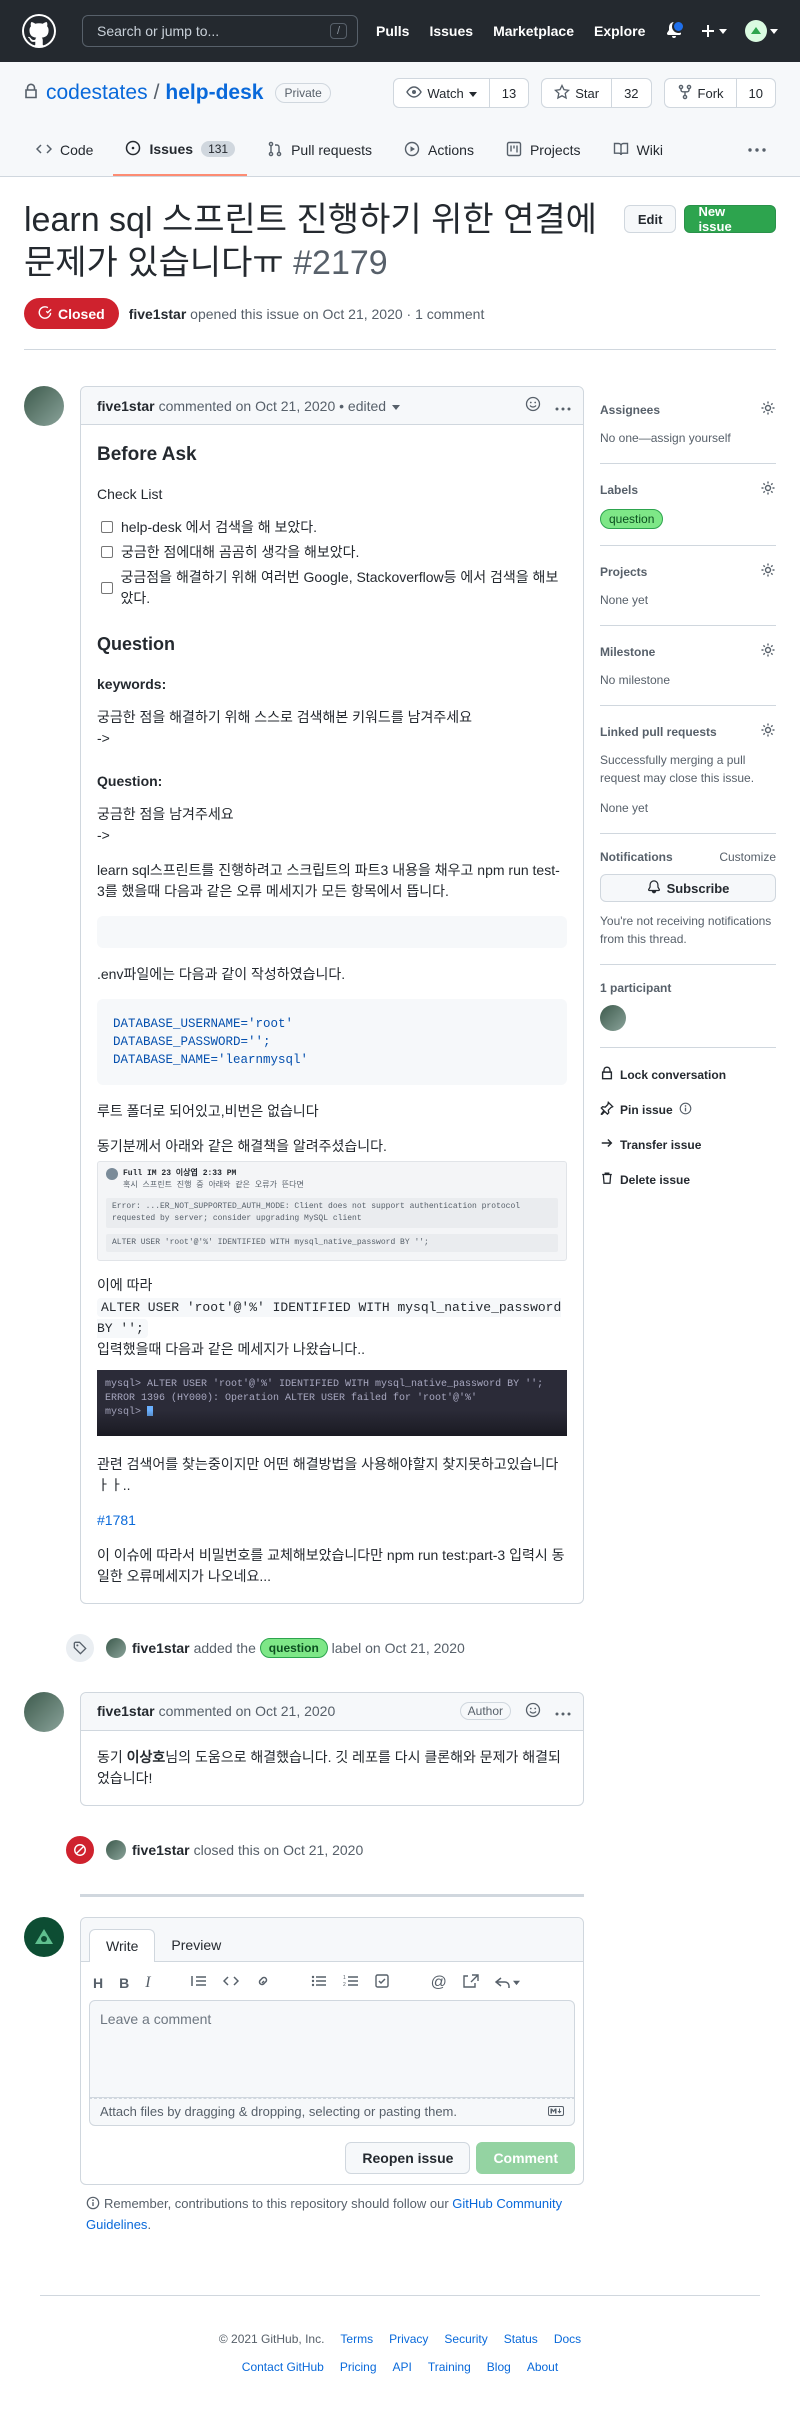 The image size is (800, 2428). What do you see at coordinates (263, 1982) in the screenshot?
I see `link-icon` at bounding box center [263, 1982].